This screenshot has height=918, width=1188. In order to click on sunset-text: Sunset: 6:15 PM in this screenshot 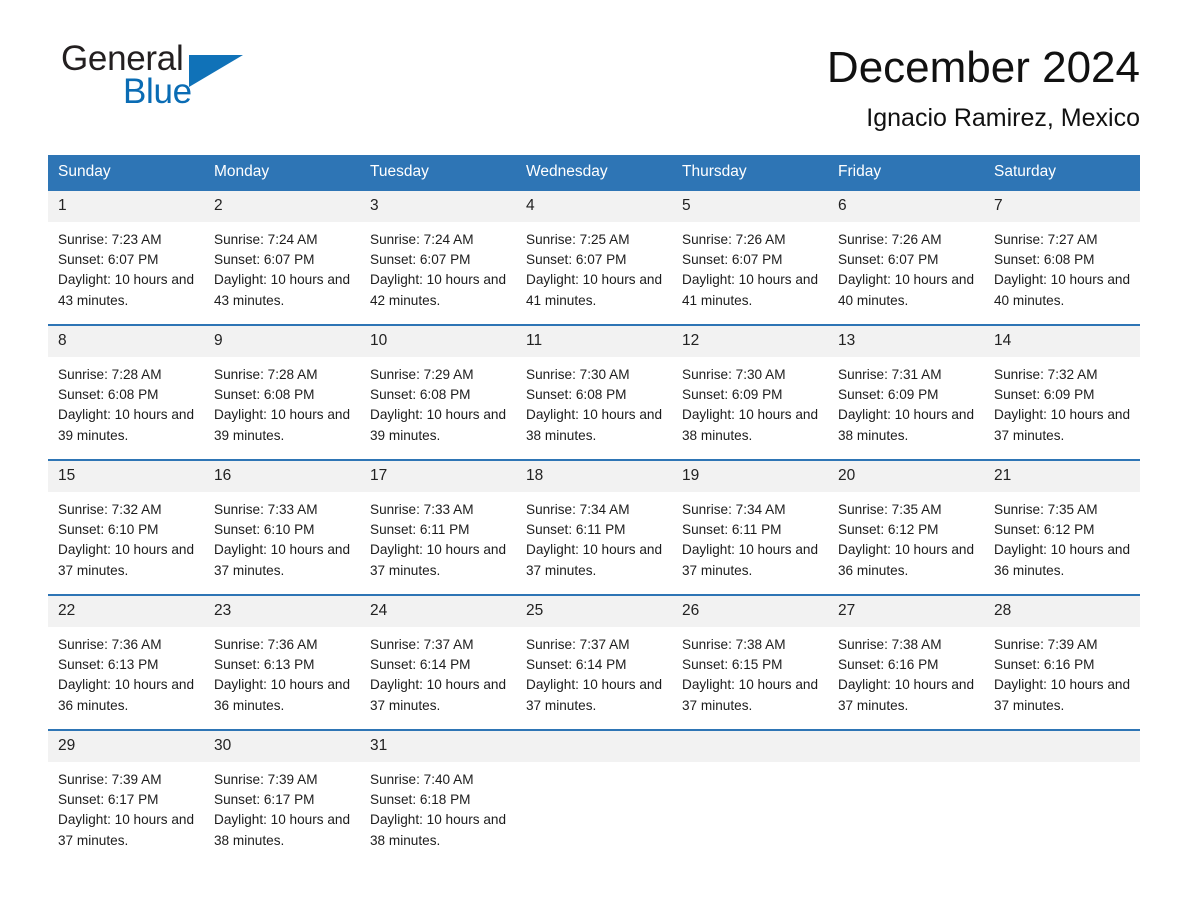, I will do `click(732, 665)`.